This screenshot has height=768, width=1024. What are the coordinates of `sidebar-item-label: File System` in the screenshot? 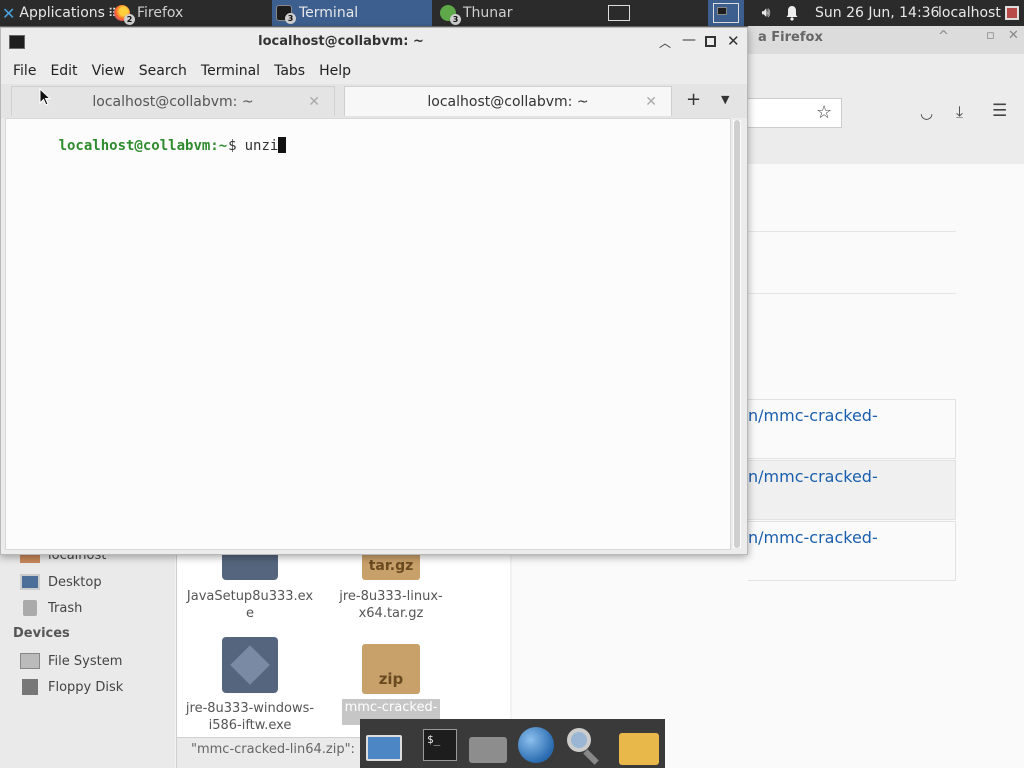 It's located at (85, 661).